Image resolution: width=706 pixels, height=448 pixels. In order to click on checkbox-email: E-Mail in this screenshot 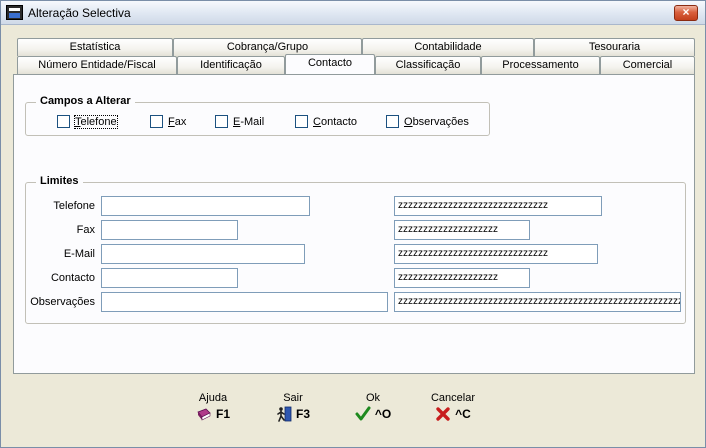, I will do `click(239, 121)`.